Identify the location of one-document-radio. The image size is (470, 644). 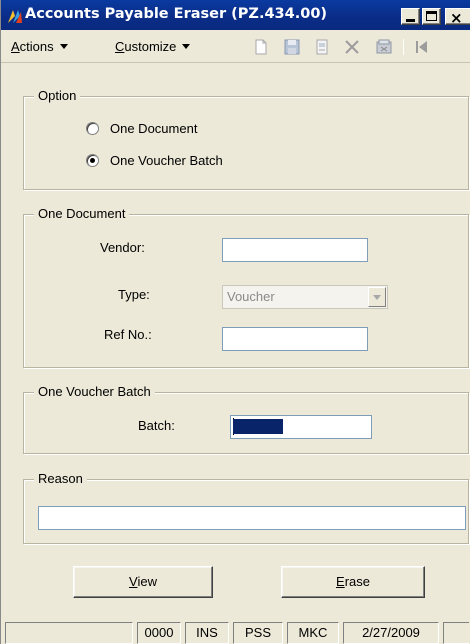
(92, 128).